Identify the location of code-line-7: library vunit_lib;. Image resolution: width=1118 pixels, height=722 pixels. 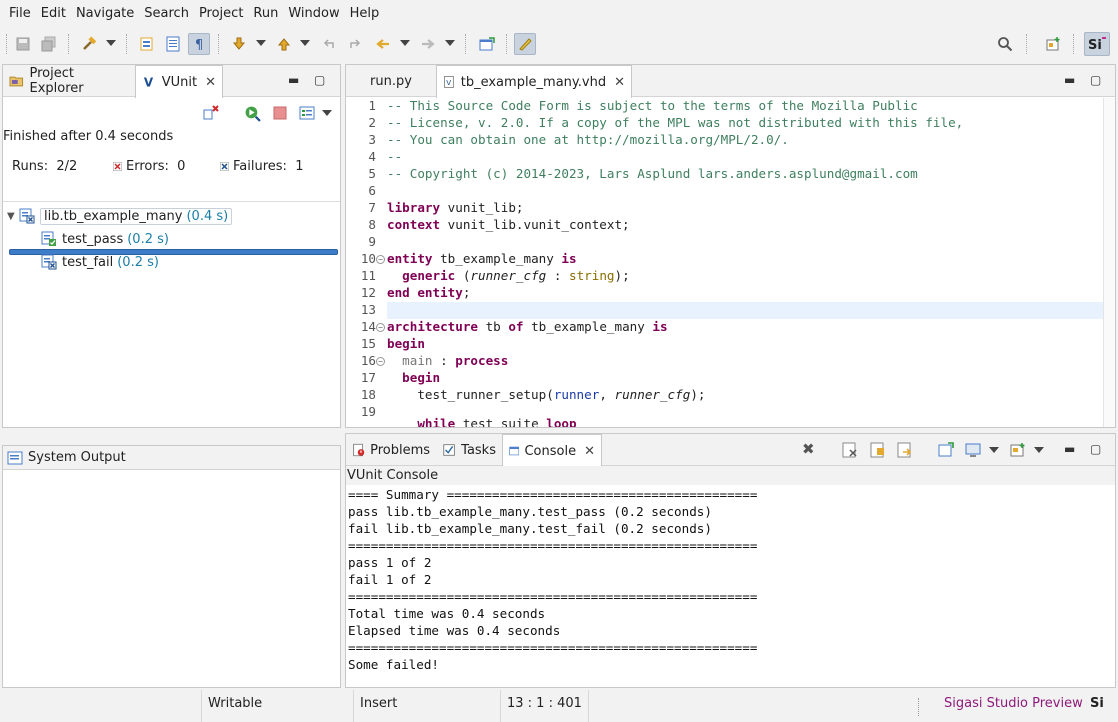
(455, 207).